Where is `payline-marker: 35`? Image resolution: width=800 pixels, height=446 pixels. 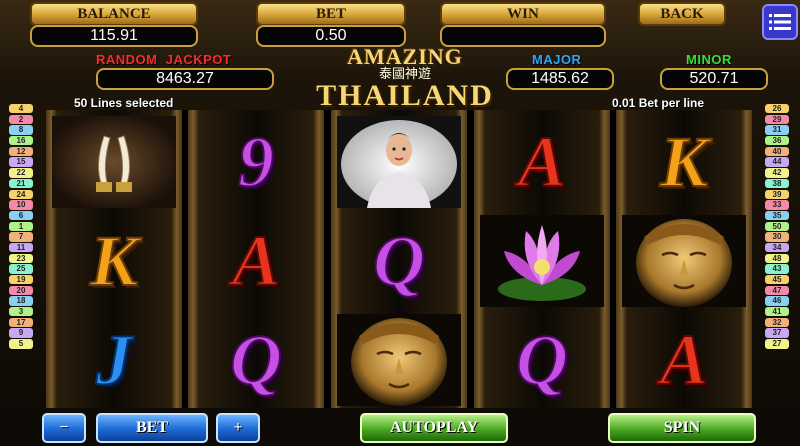
payline-marker: 35 is located at coordinates (777, 215).